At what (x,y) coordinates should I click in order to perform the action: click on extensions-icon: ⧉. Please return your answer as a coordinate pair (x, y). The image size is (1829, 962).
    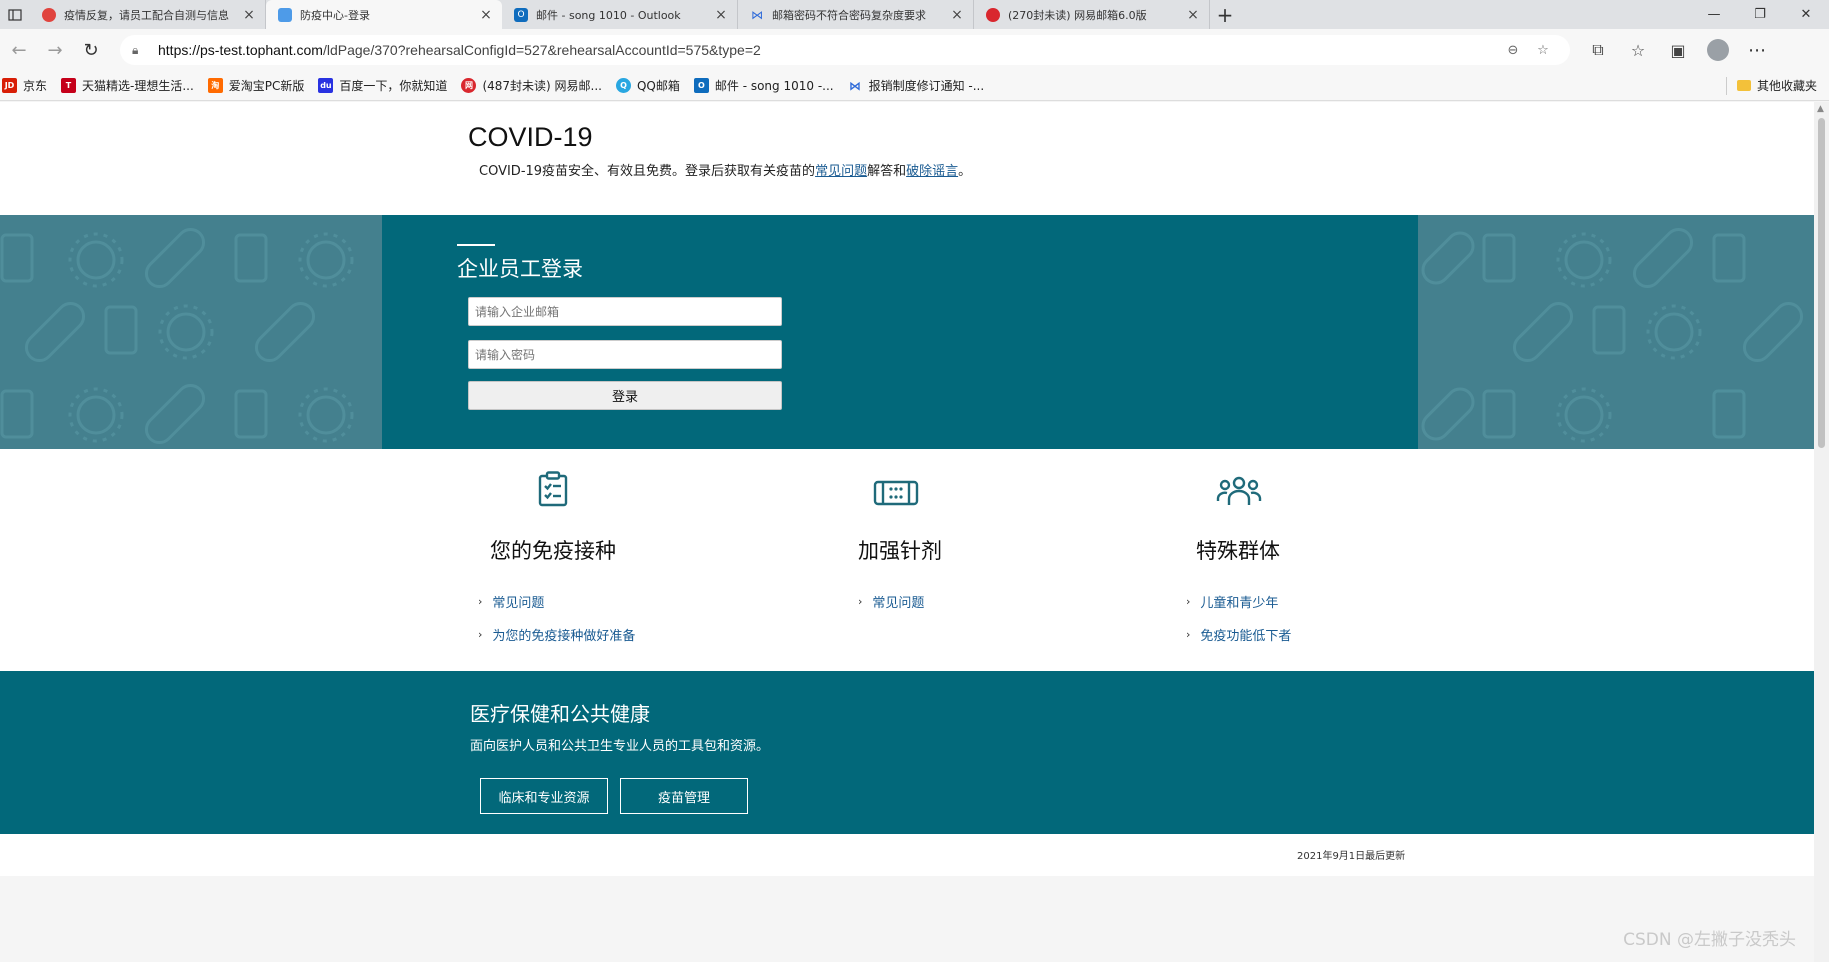
    Looking at the image, I should click on (1598, 50).